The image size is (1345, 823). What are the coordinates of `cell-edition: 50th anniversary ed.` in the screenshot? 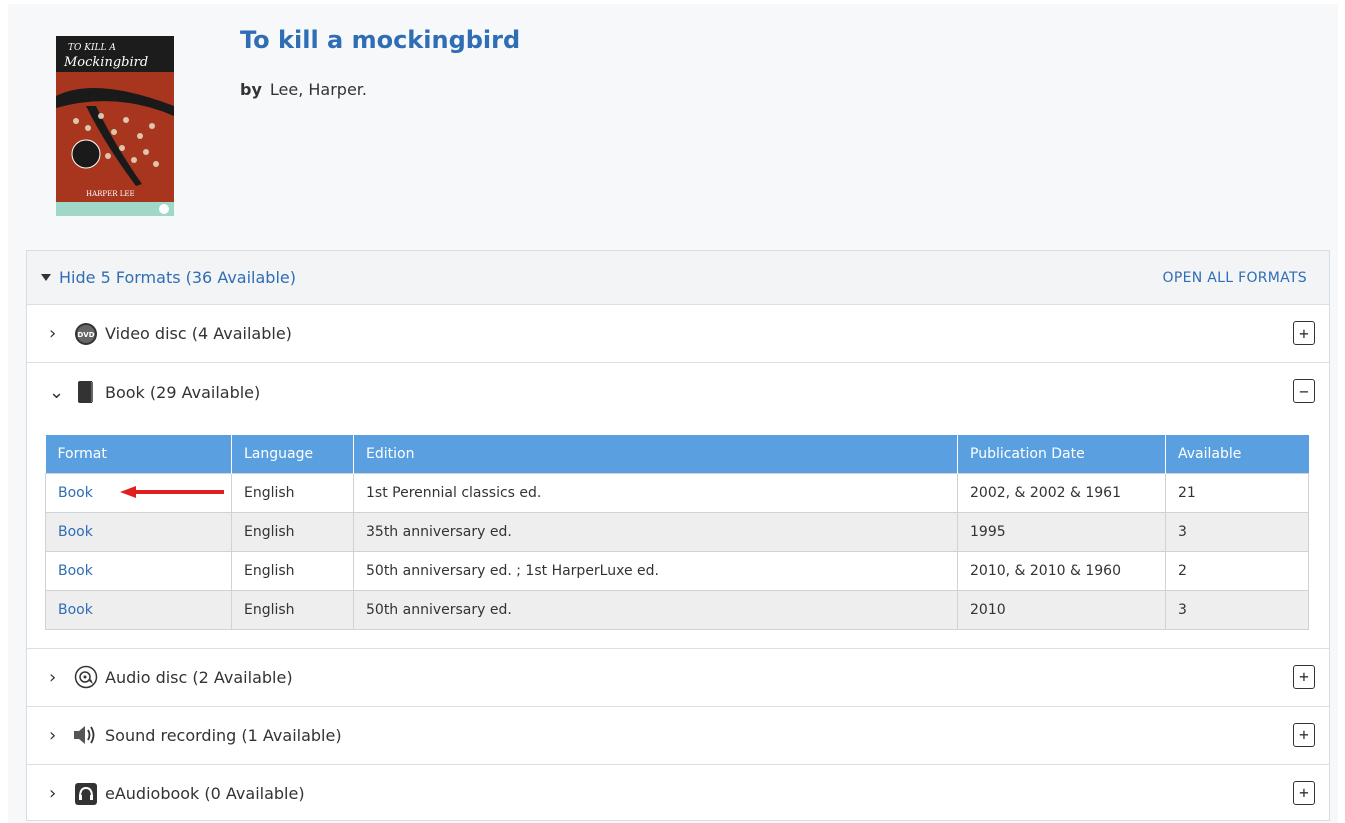 It's located at (655, 609).